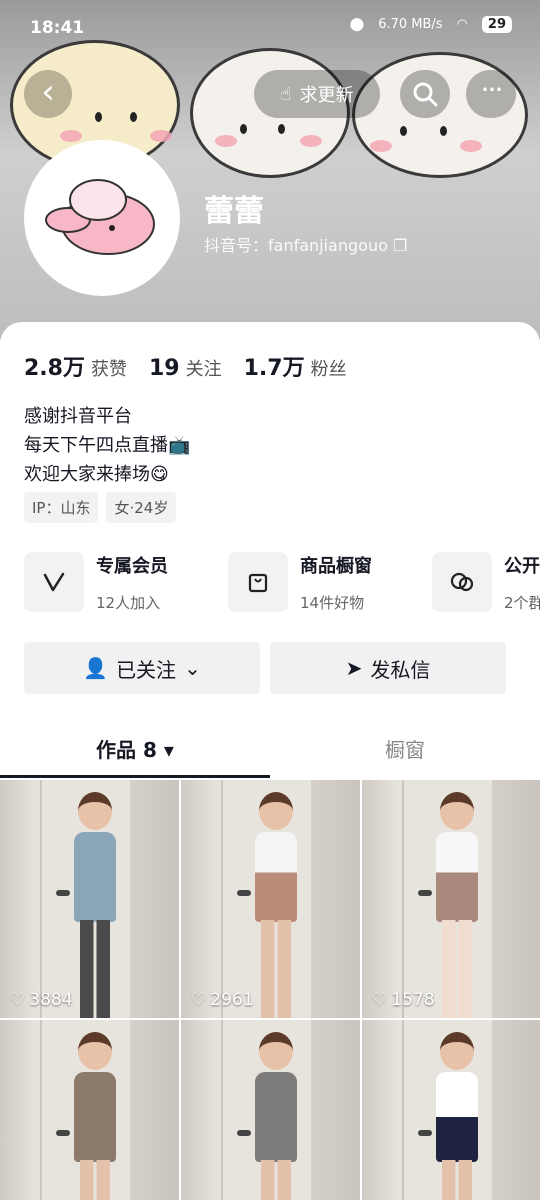 Image resolution: width=540 pixels, height=1200 pixels. I want to click on status-bar: 18:41 ⬤ 6.70 MB/s ◠ 29, so click(270, 28).